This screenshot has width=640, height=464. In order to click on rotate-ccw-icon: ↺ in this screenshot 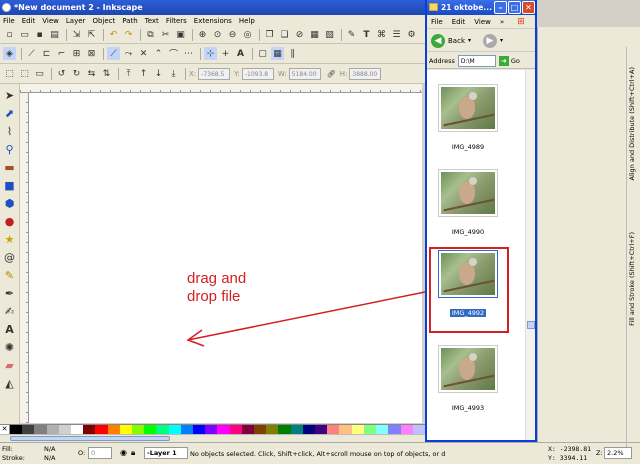, I will do `click(61, 73)`.